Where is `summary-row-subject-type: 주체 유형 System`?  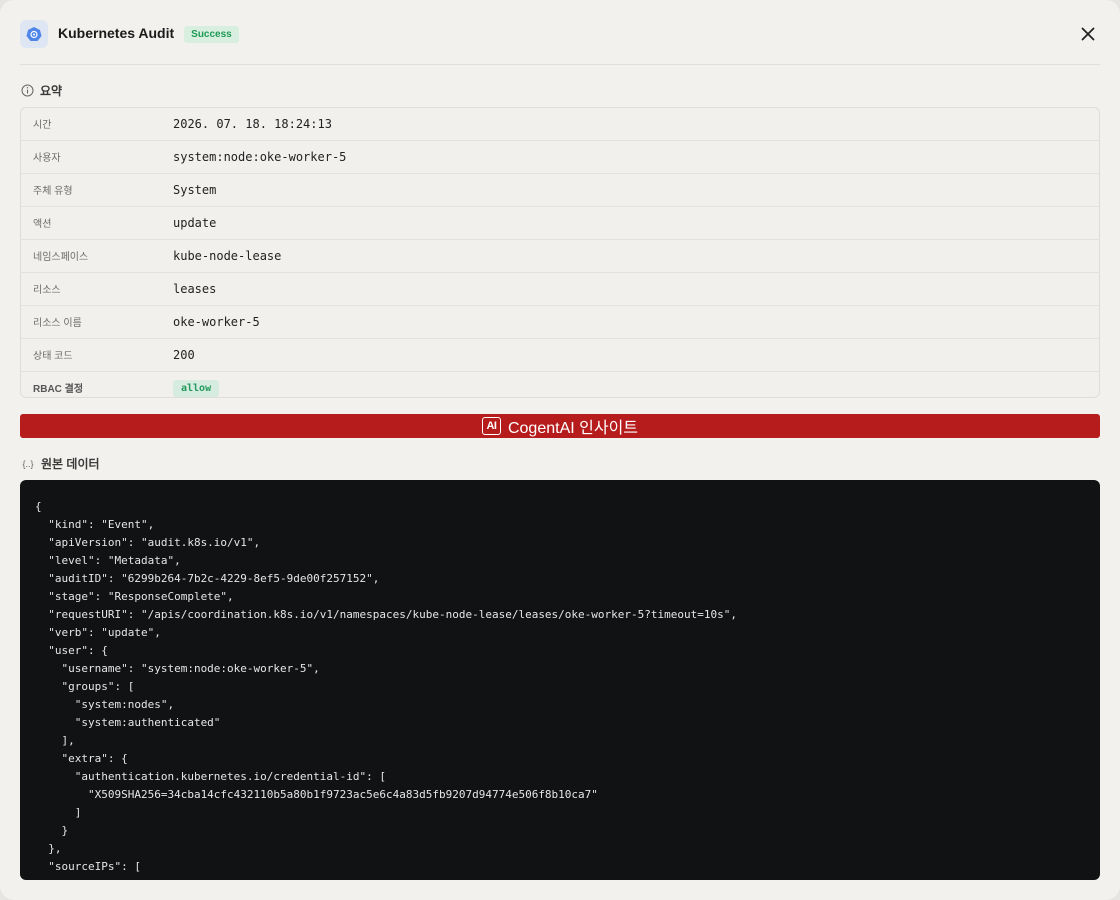 summary-row-subject-type: 주체 유형 System is located at coordinates (560, 190).